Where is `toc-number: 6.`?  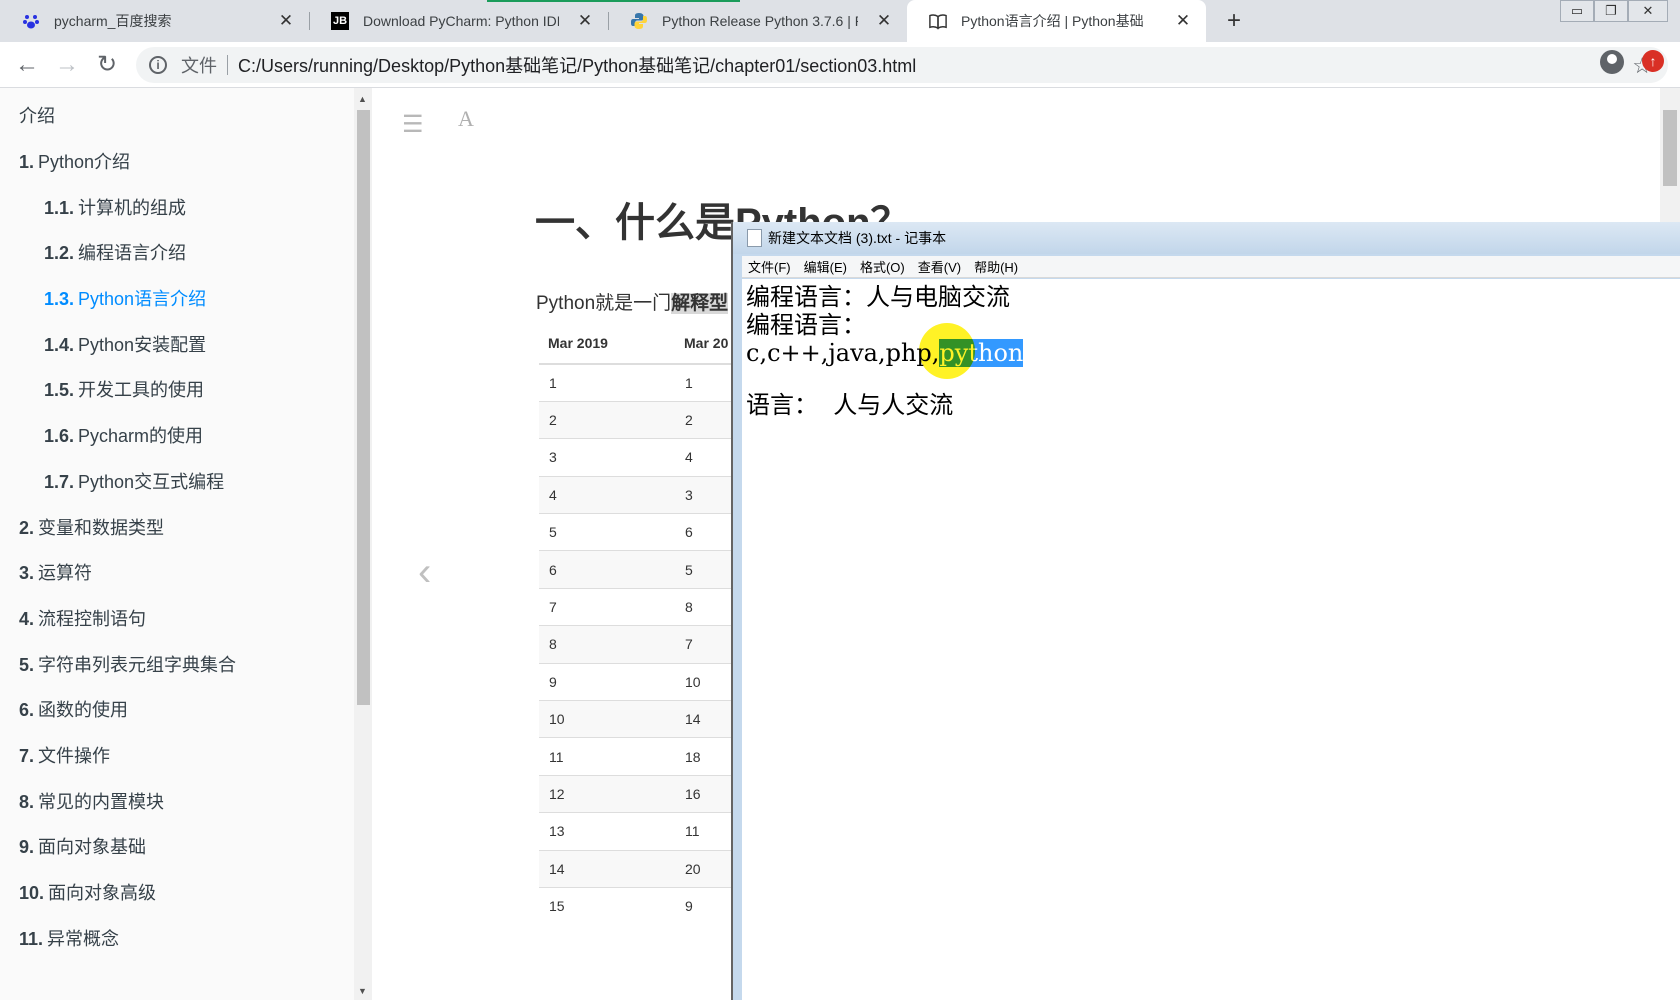 toc-number: 6. is located at coordinates (27, 710).